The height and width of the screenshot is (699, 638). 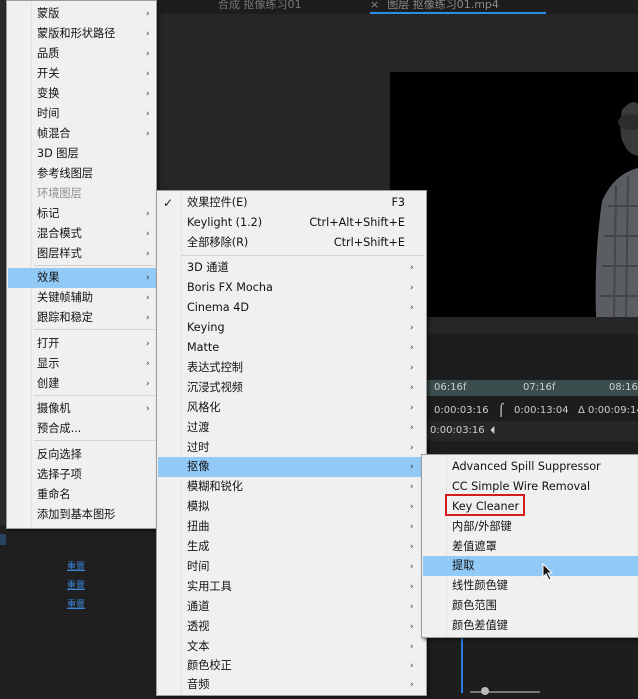 I want to click on menu-item-effect-controls: ✓ 效果控件(E) F3, so click(x=291, y=203).